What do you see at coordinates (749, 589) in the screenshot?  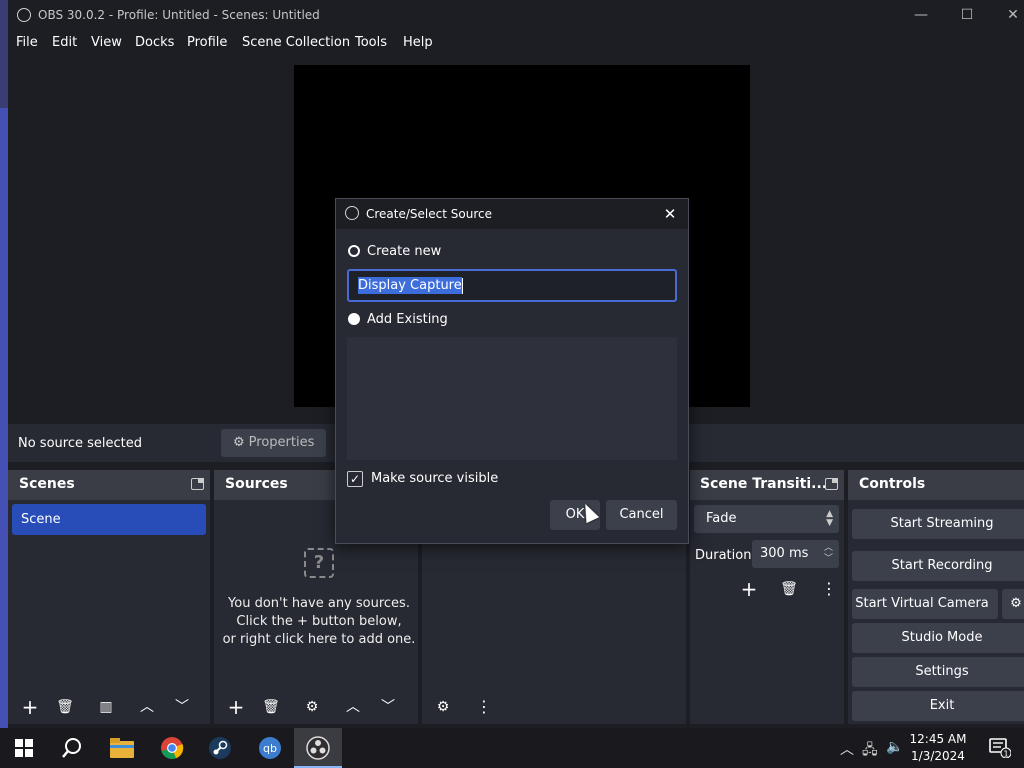 I see `add-transition-icon: +` at bounding box center [749, 589].